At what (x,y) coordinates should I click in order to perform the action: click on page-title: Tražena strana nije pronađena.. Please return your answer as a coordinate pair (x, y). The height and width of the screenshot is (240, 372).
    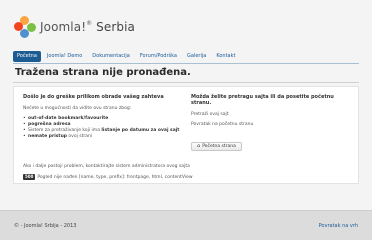
    Looking at the image, I should click on (103, 72).